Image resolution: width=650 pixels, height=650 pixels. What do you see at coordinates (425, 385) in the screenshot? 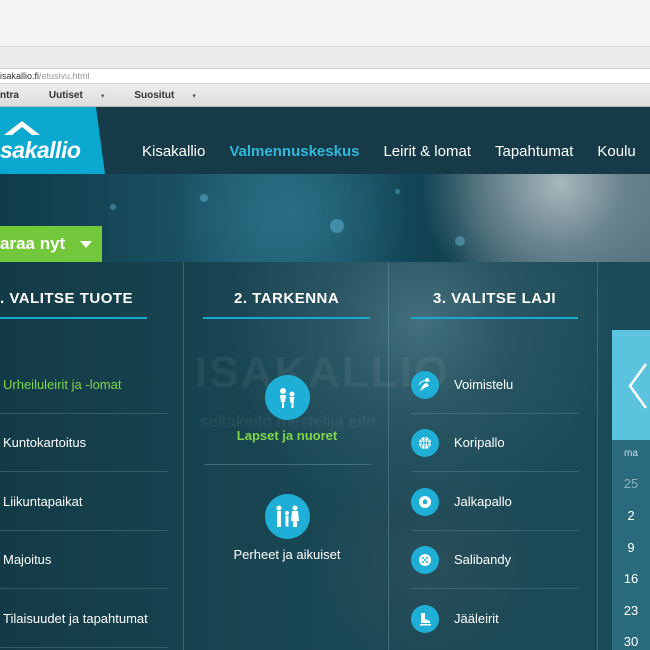
I see `gymnastics-icon` at bounding box center [425, 385].